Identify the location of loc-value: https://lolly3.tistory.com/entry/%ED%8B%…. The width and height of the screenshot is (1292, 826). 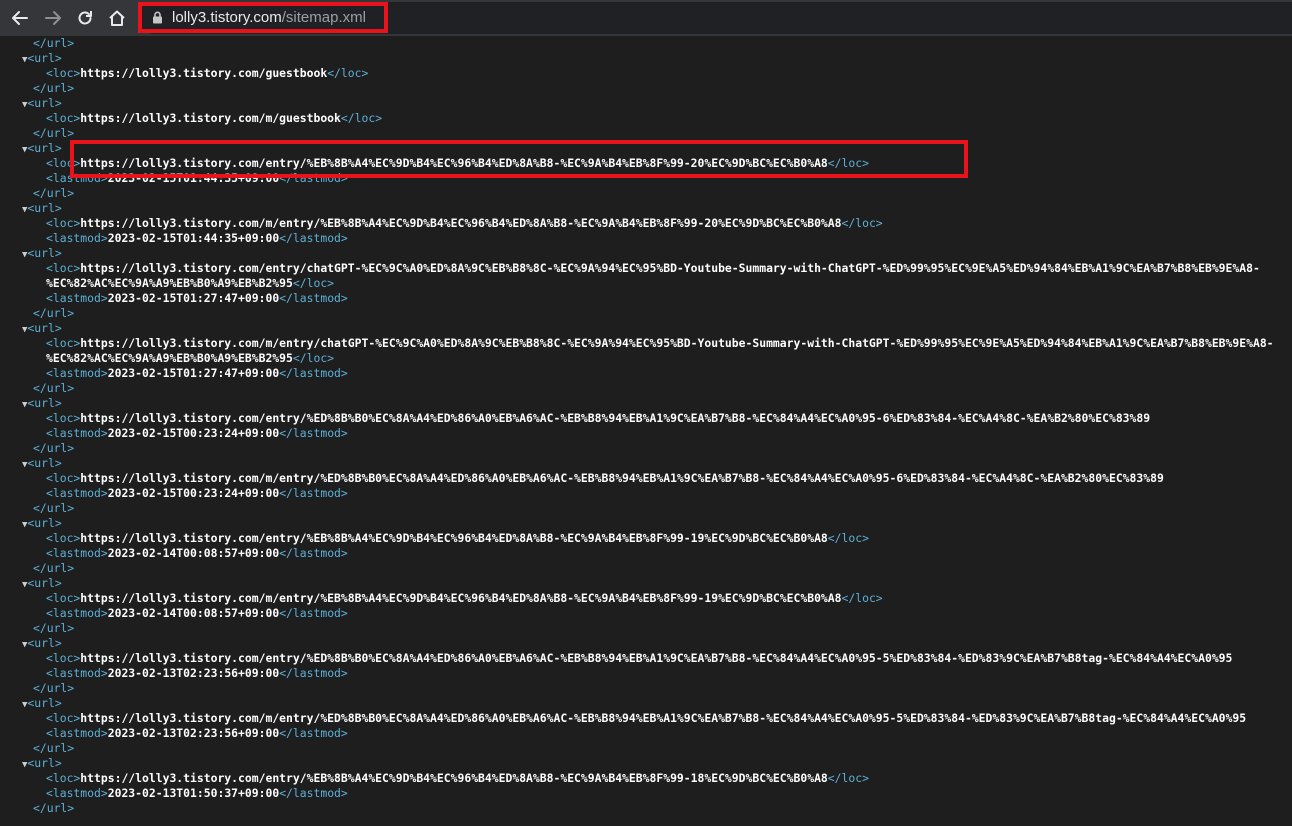
(656, 658).